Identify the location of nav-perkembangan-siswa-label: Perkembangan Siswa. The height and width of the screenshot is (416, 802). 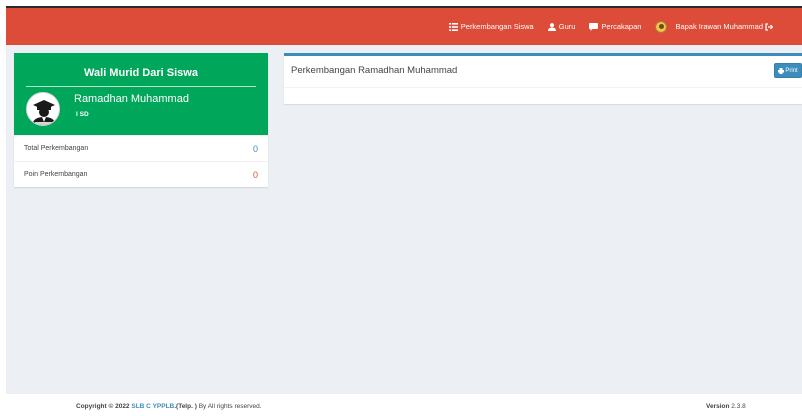
(497, 26).